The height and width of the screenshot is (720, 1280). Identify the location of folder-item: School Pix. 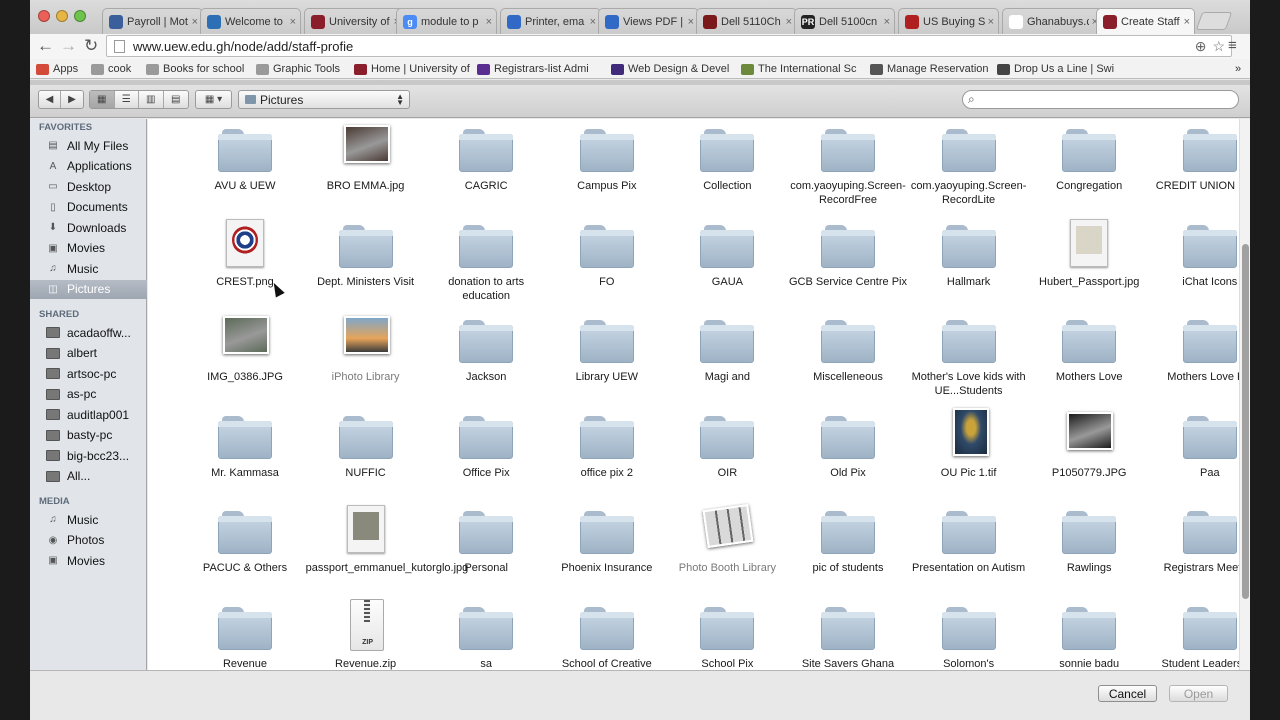
(727, 634).